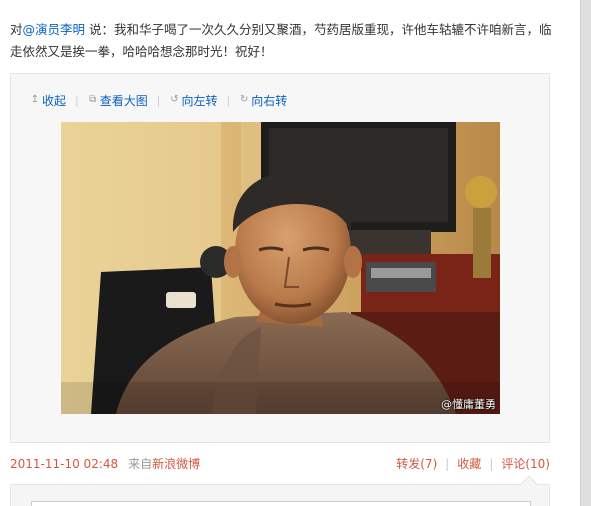 This screenshot has height=506, width=591. I want to click on arrow-up-icon: ↥, so click(35, 99).